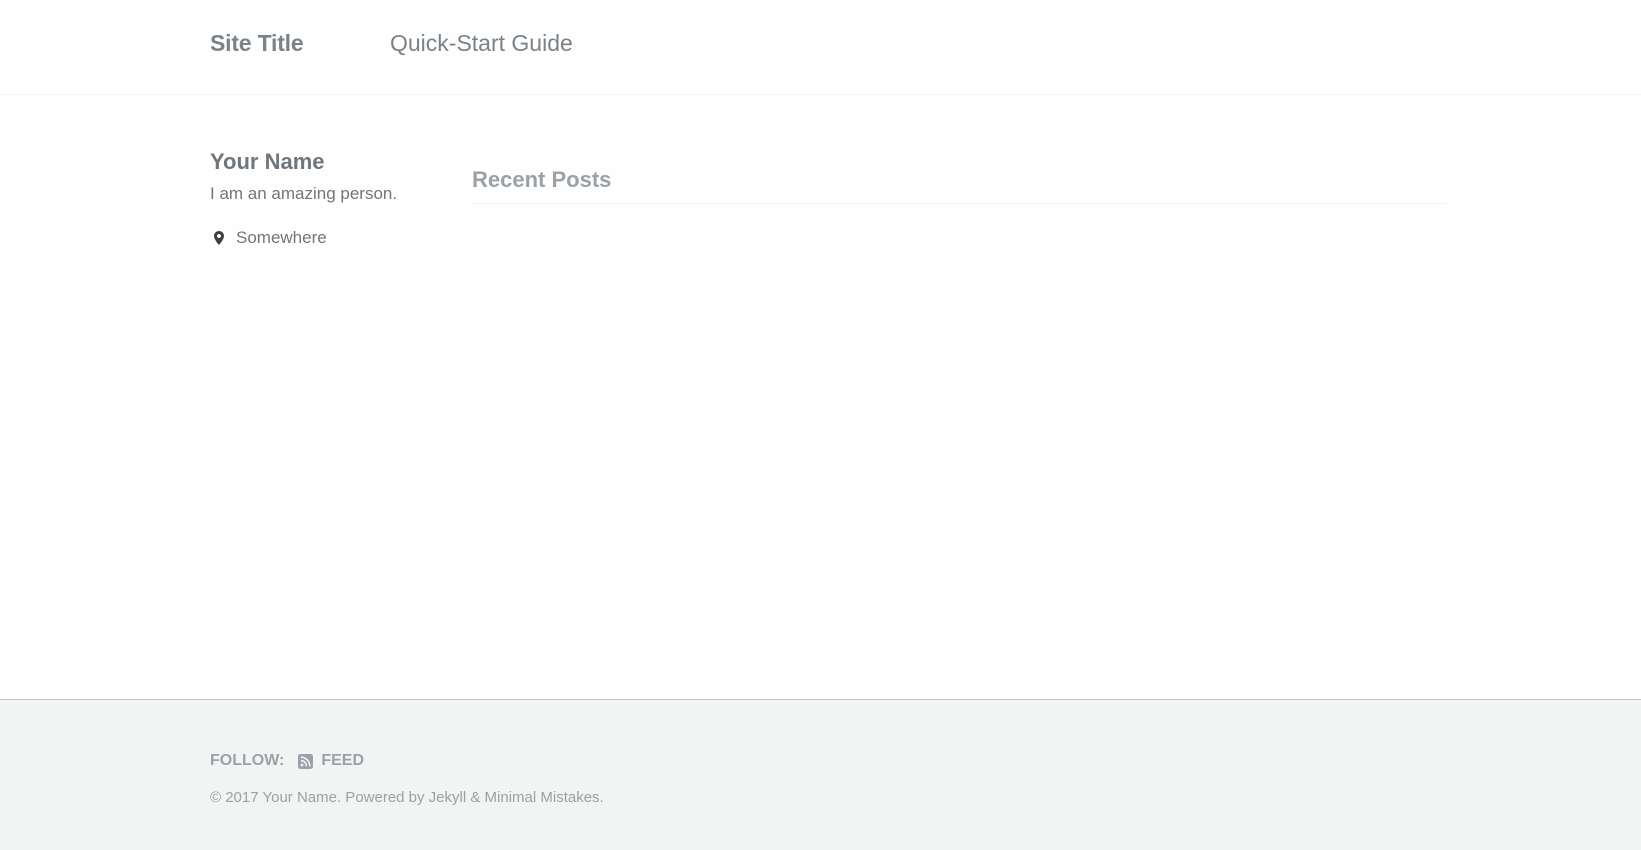  I want to click on author-location-text: Somewhere, so click(281, 237).